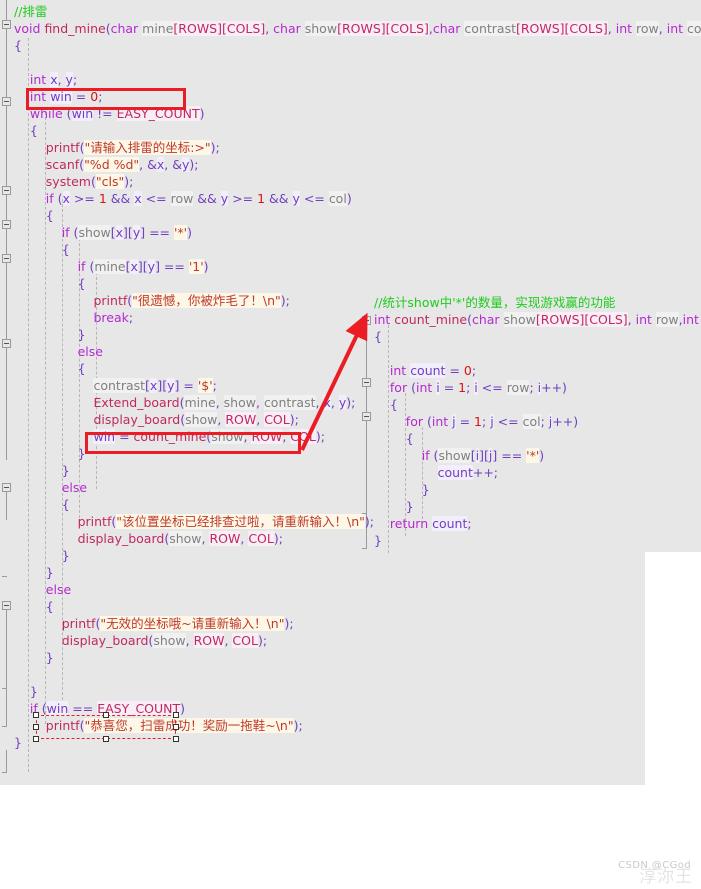 This screenshot has height=889, width=701. I want to click on code-token-op: ] =, so click(186, 385).